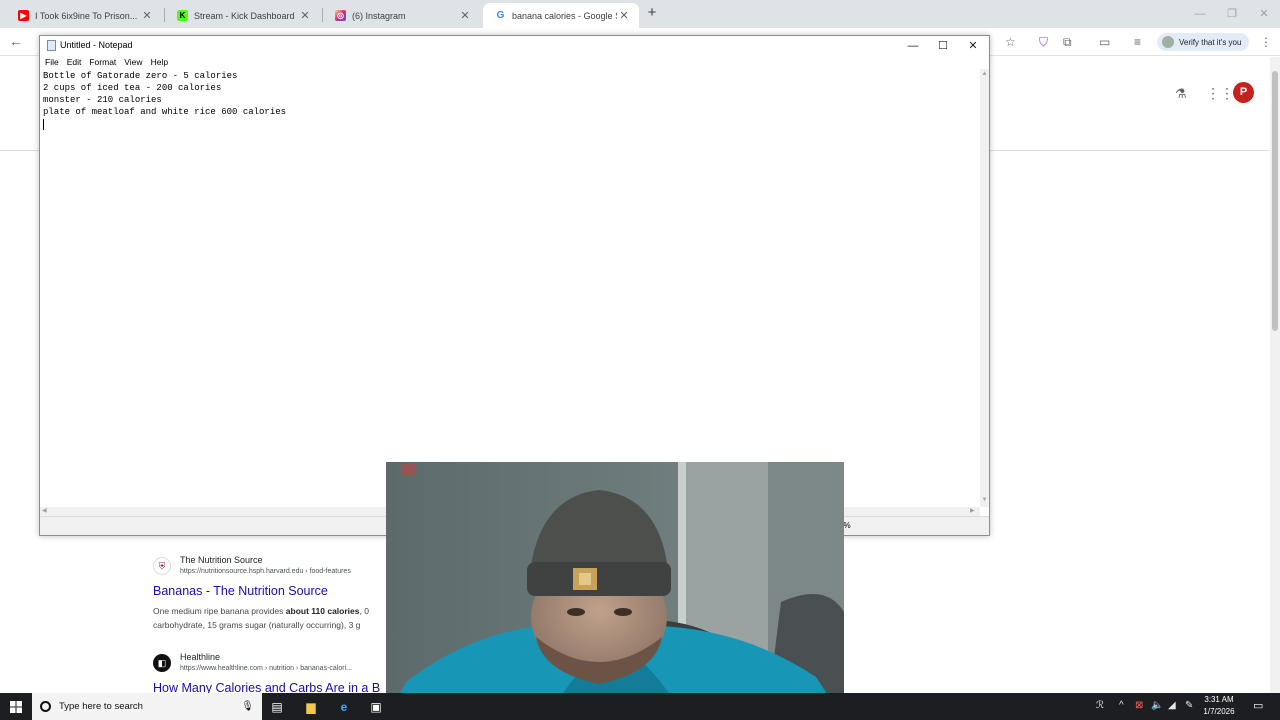 Image resolution: width=1280 pixels, height=720 pixels. I want to click on google-icon: G, so click(500, 15).